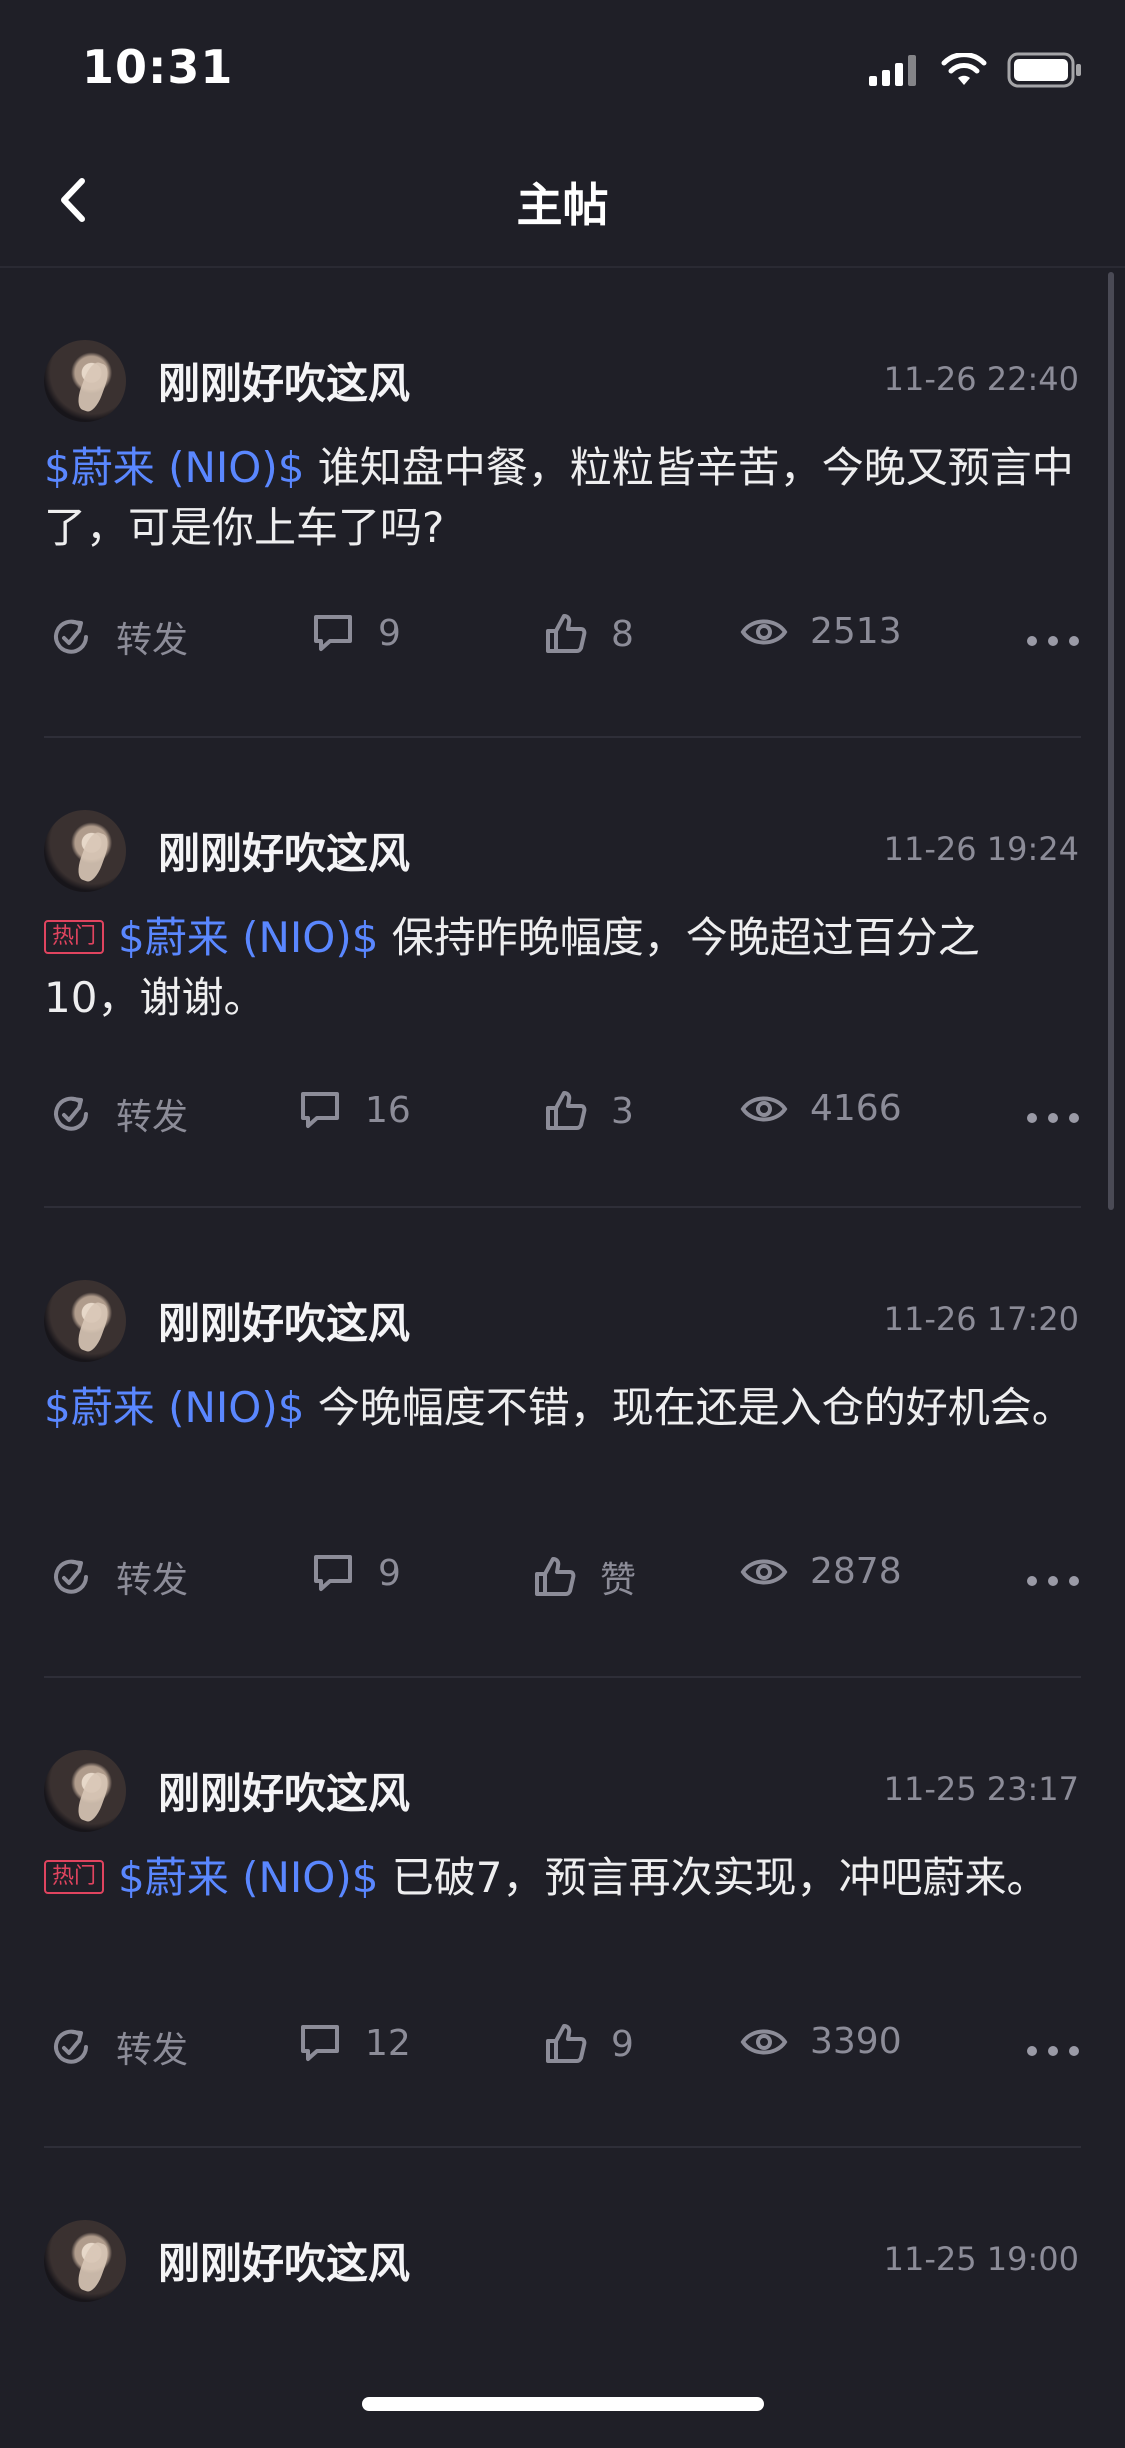  I want to click on post-timestamp: 11-26 19:24, so click(981, 849).